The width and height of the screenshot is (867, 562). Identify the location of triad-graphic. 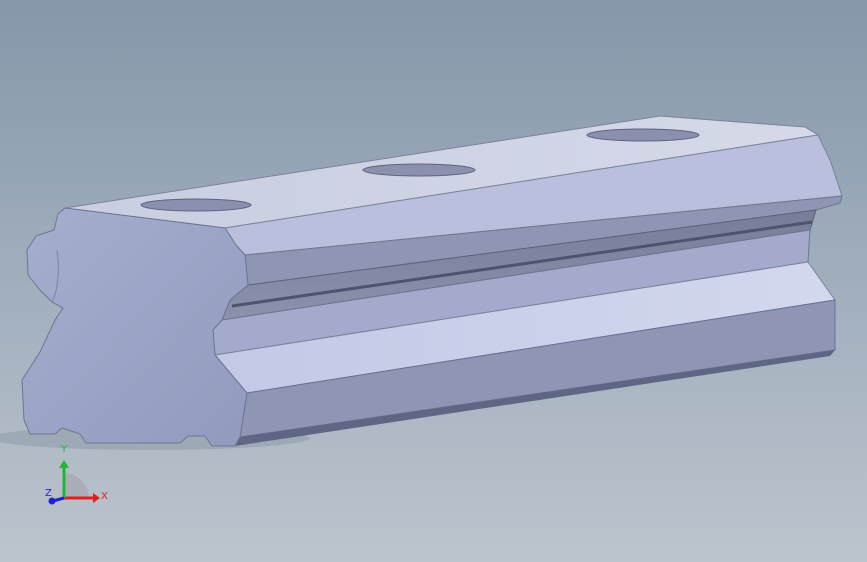
(74, 482).